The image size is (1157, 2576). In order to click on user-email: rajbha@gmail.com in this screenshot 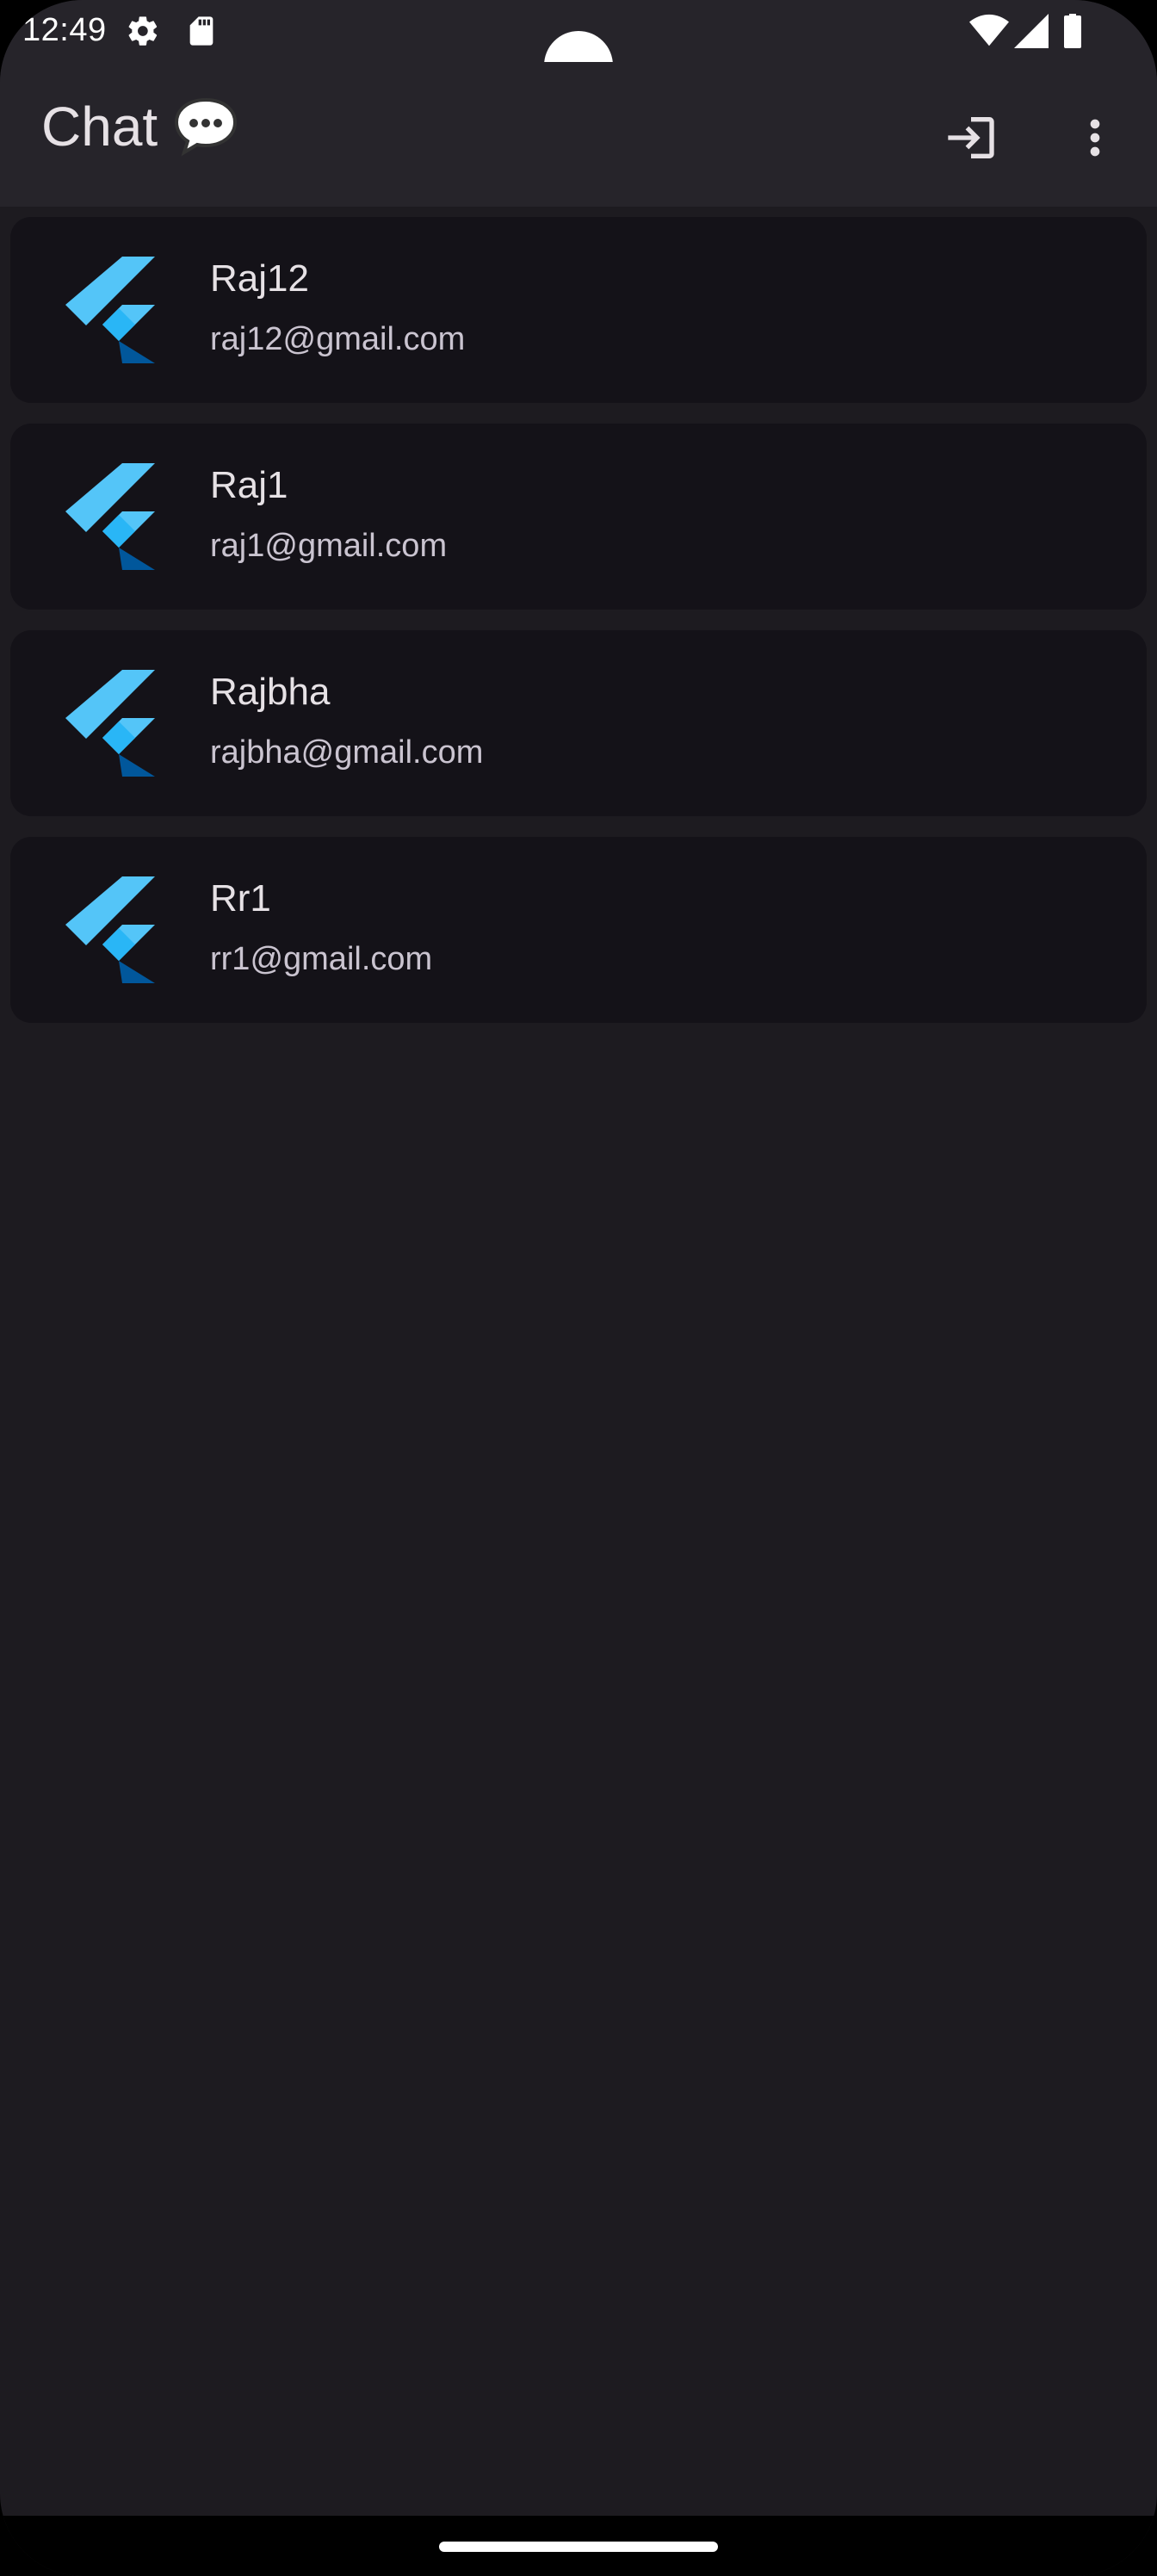, I will do `click(347, 753)`.